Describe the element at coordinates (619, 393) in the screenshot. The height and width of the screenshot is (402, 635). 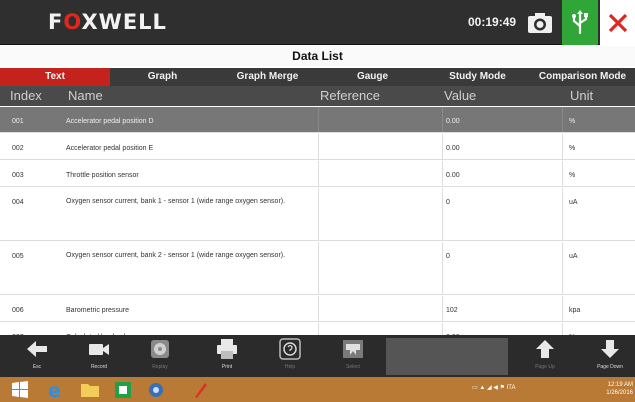
I see `taskbar-date: 1/26/2016` at that location.